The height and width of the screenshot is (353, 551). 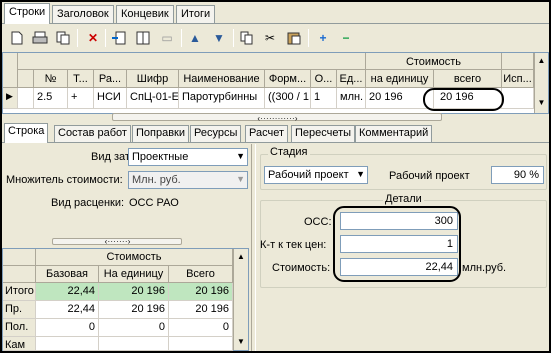 I want to click on bgrid-cell-text: 0, so click(x=225, y=327).